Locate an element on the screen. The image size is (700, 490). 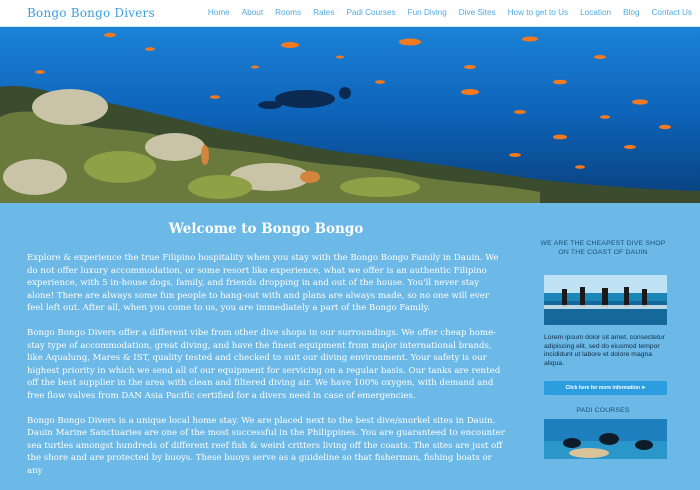
nav-fun-diving: Fun Diving is located at coordinates (427, 12).